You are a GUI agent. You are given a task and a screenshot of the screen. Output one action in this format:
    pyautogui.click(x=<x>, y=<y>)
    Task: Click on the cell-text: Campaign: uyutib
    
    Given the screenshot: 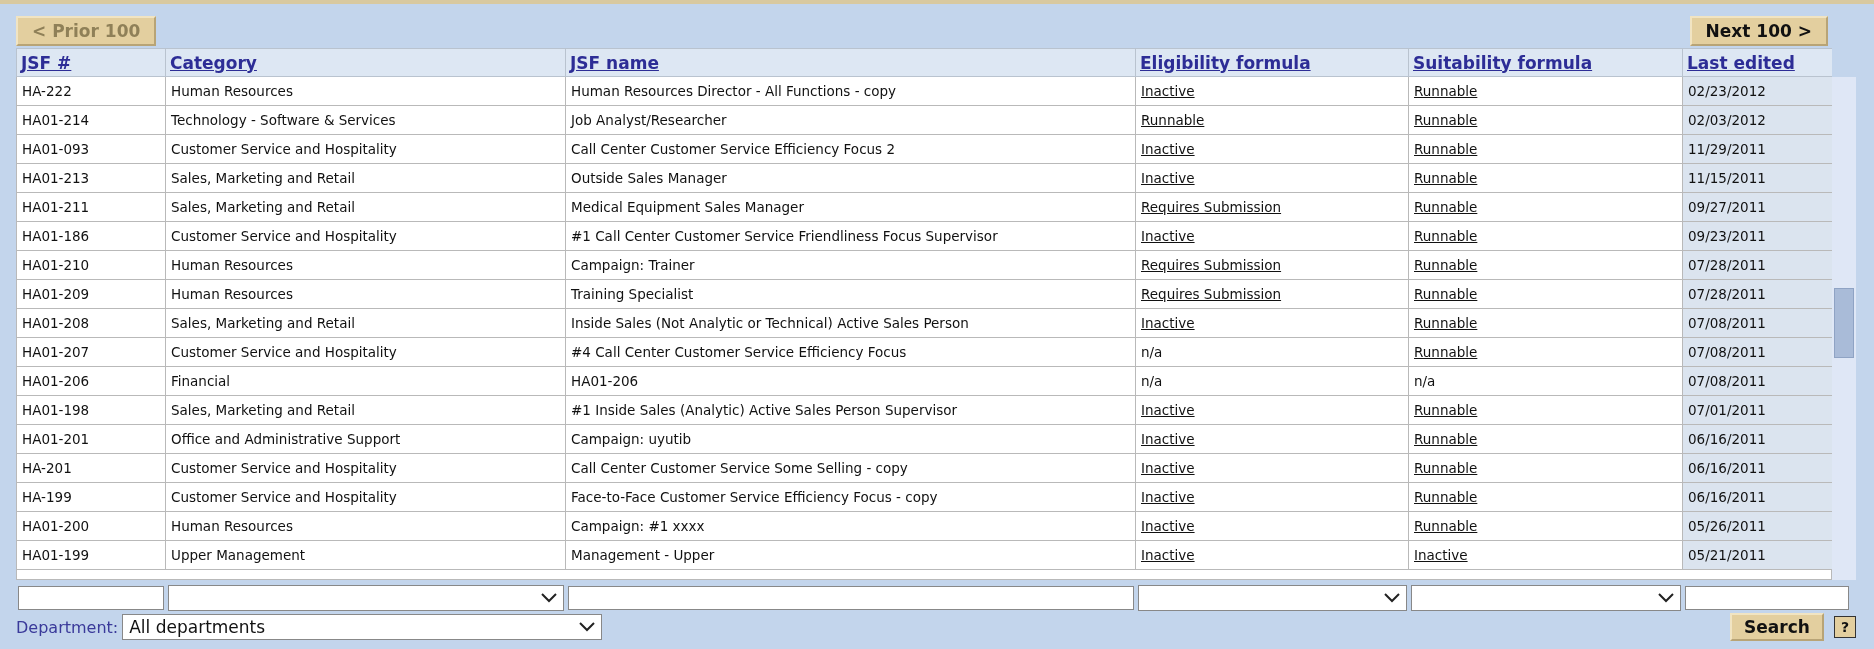 What is the action you would take?
    pyautogui.click(x=631, y=439)
    